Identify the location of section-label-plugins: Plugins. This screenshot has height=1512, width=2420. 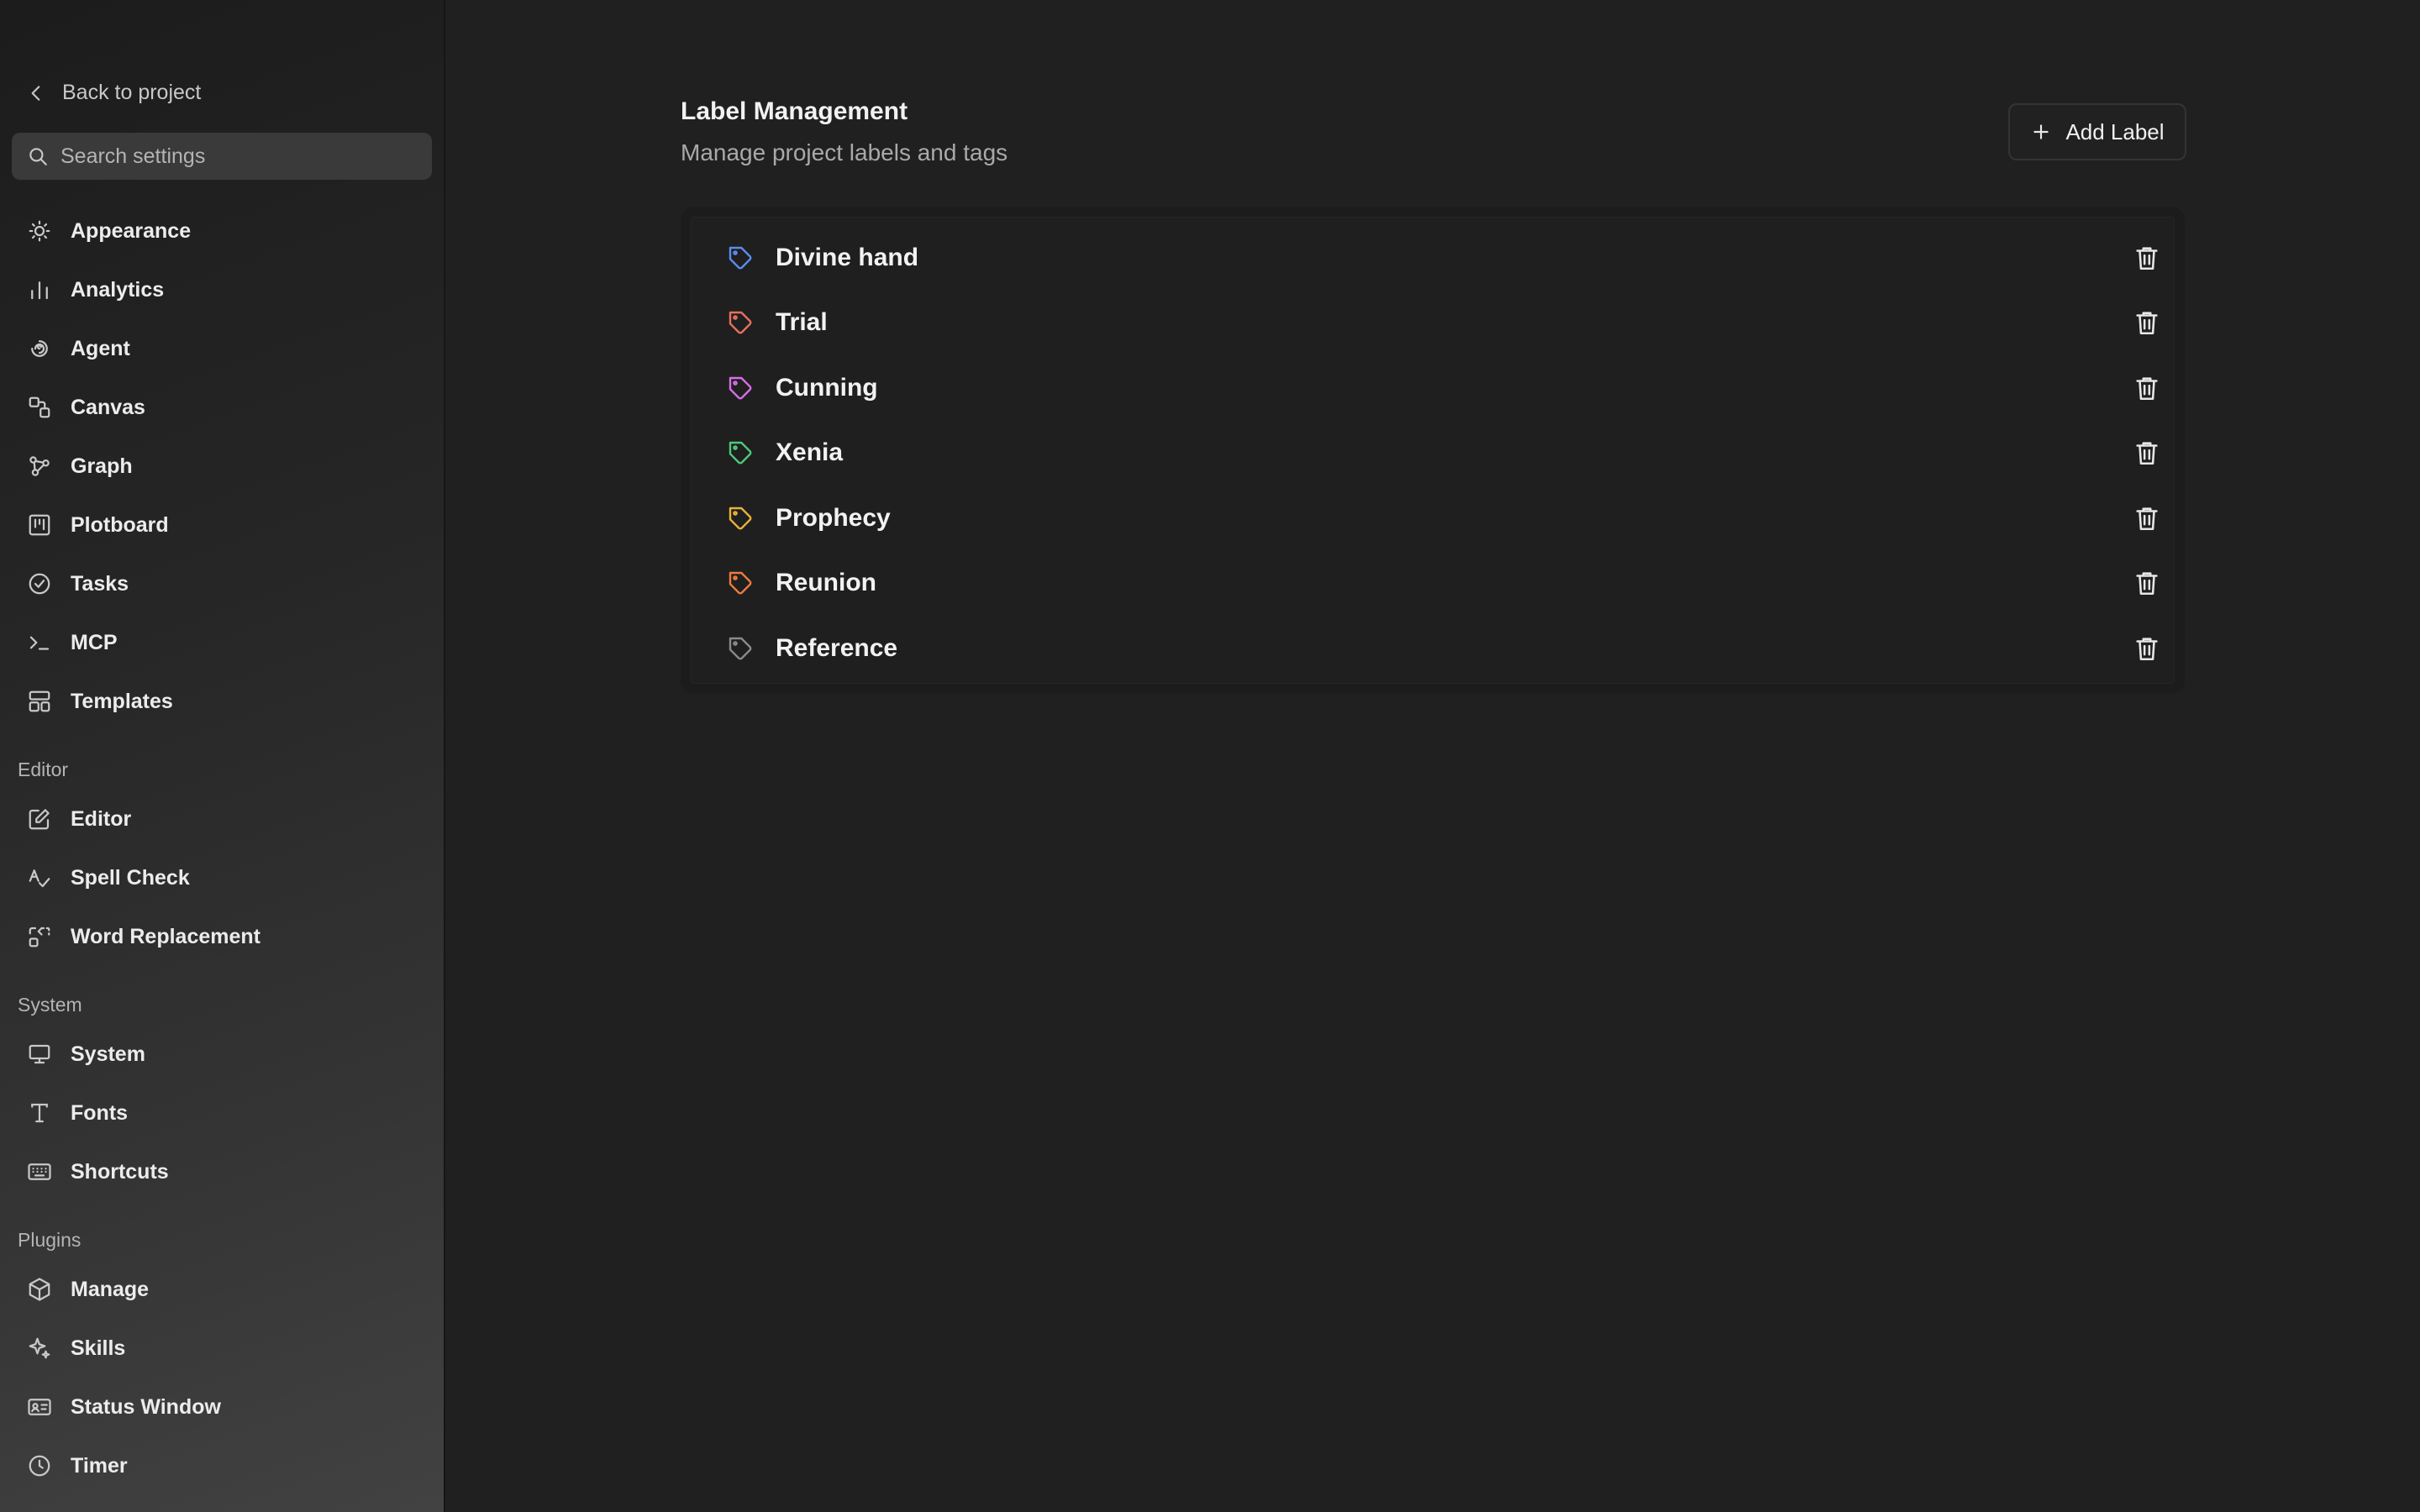
(50, 1240).